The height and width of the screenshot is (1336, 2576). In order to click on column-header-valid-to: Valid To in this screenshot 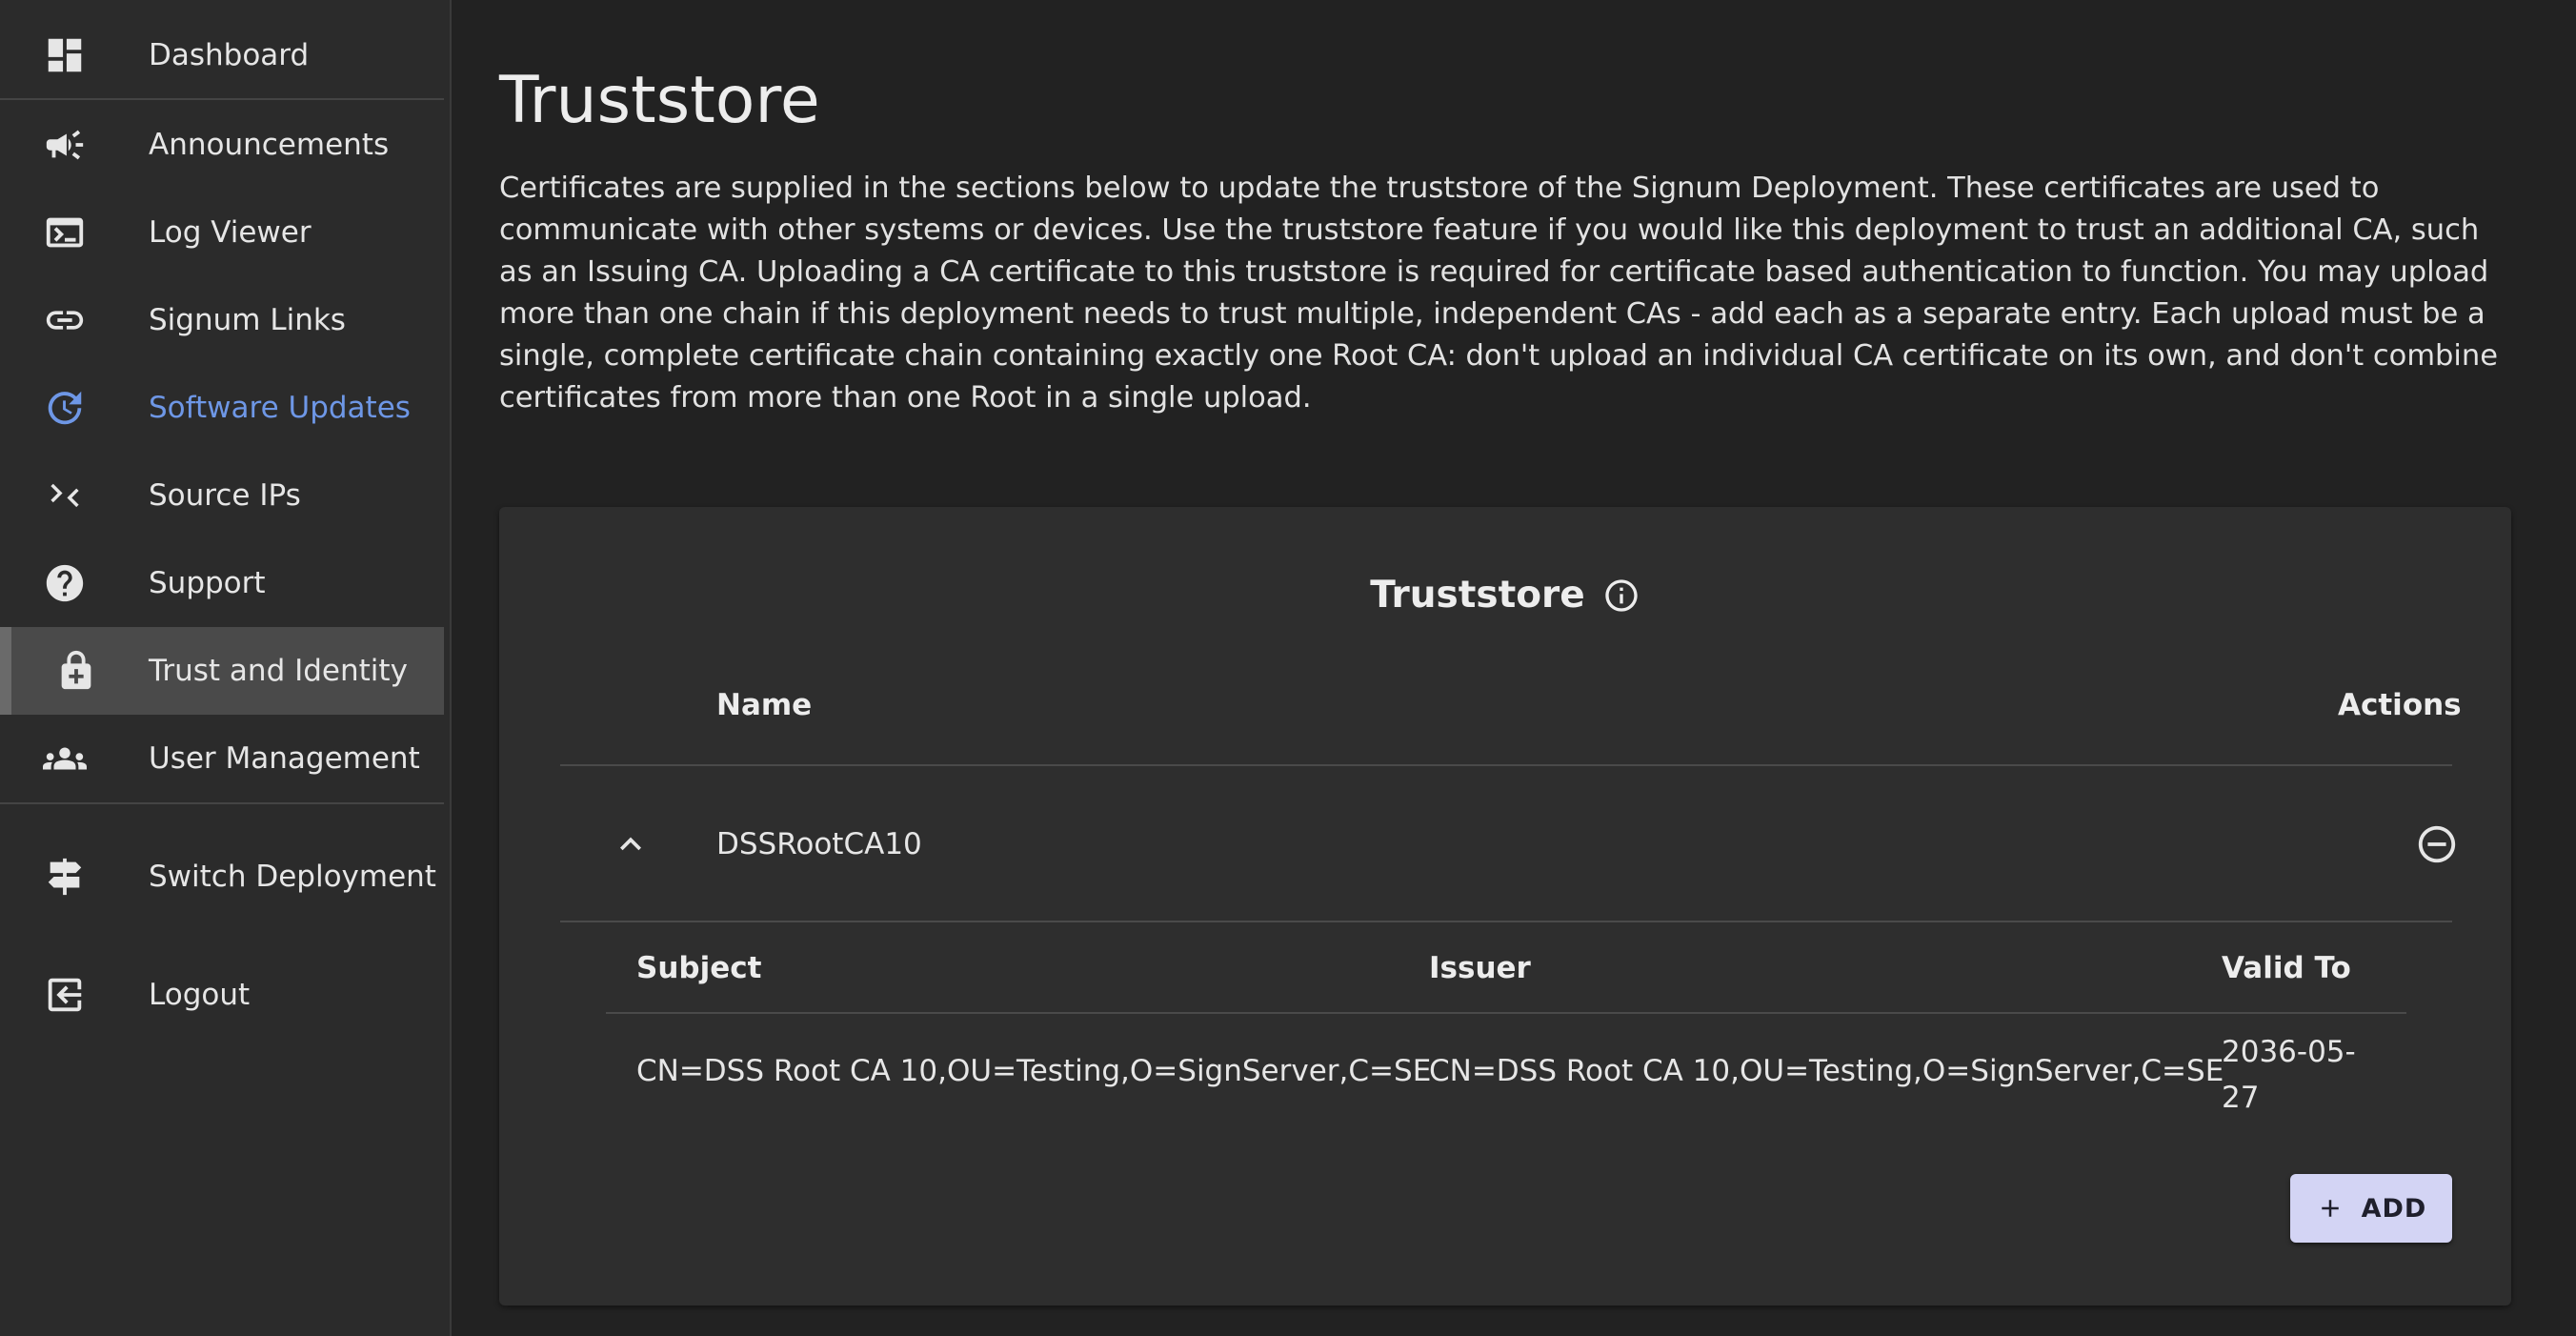, I will do `click(2286, 968)`.